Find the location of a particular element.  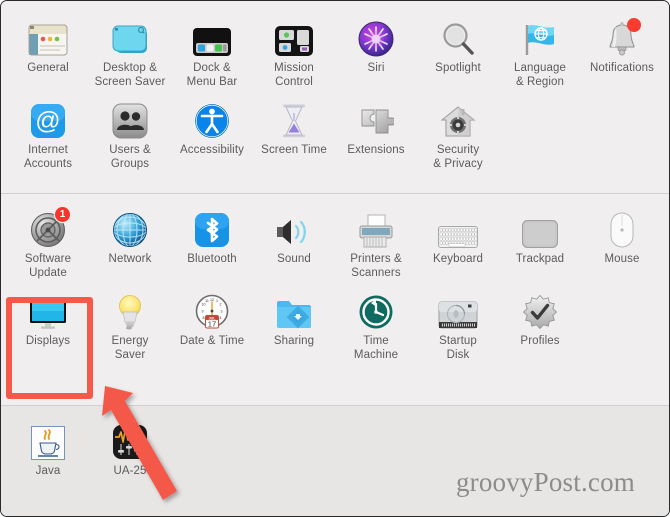

pref-item-label: Sharing is located at coordinates (294, 341).